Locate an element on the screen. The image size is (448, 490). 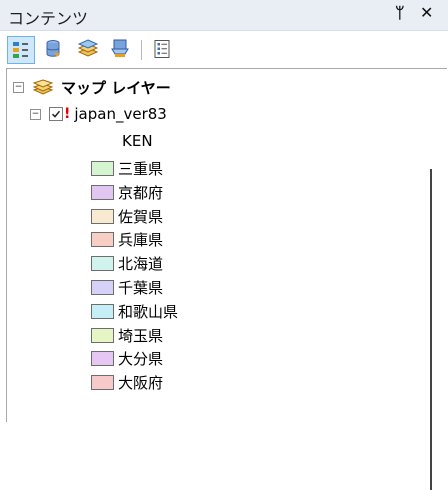
legend-item-label: 京都府 is located at coordinates (141, 192).